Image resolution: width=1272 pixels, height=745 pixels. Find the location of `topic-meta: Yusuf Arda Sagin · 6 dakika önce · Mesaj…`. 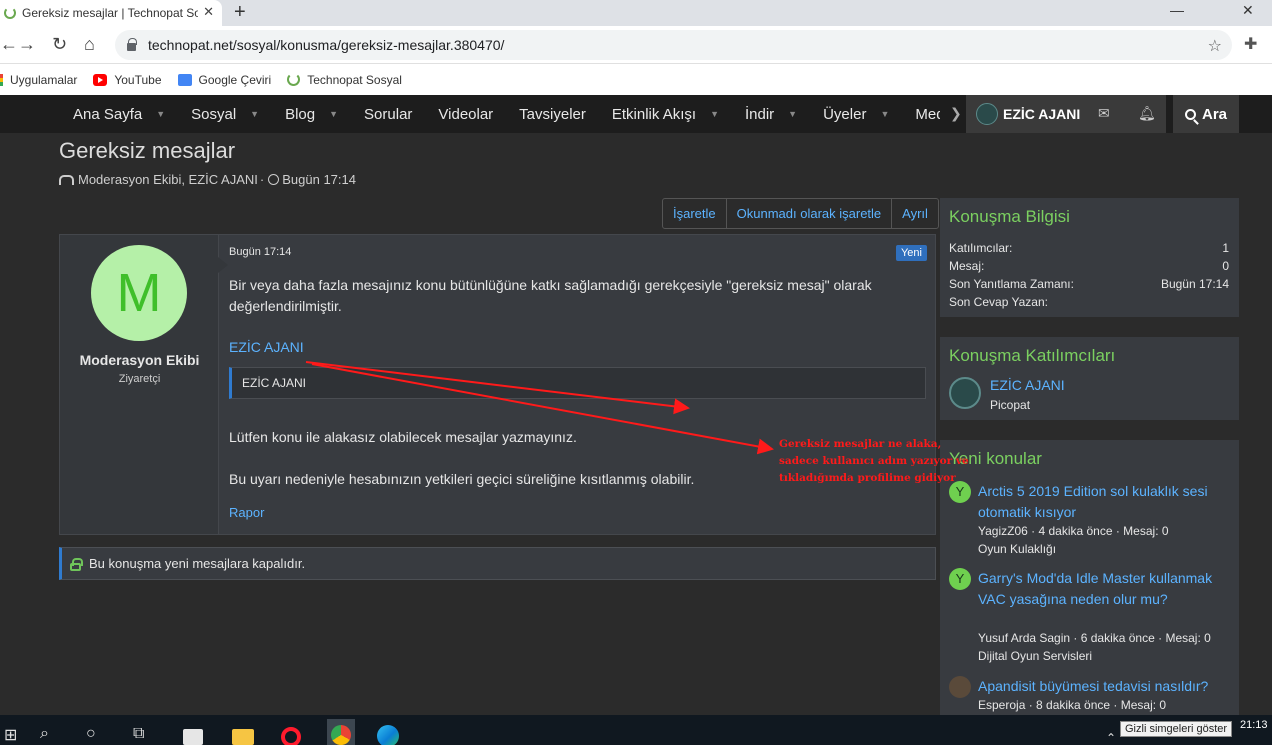

topic-meta: Yusuf Arda Sagin · 6 dakika önce · Mesaj… is located at coordinates (1094, 638).